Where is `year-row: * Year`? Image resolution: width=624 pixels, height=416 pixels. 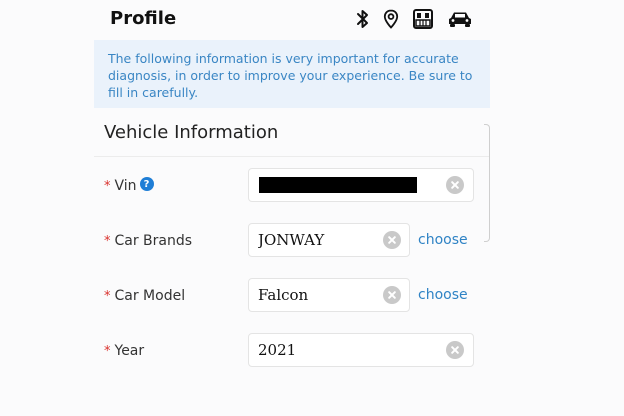 year-row: * Year is located at coordinates (294, 351).